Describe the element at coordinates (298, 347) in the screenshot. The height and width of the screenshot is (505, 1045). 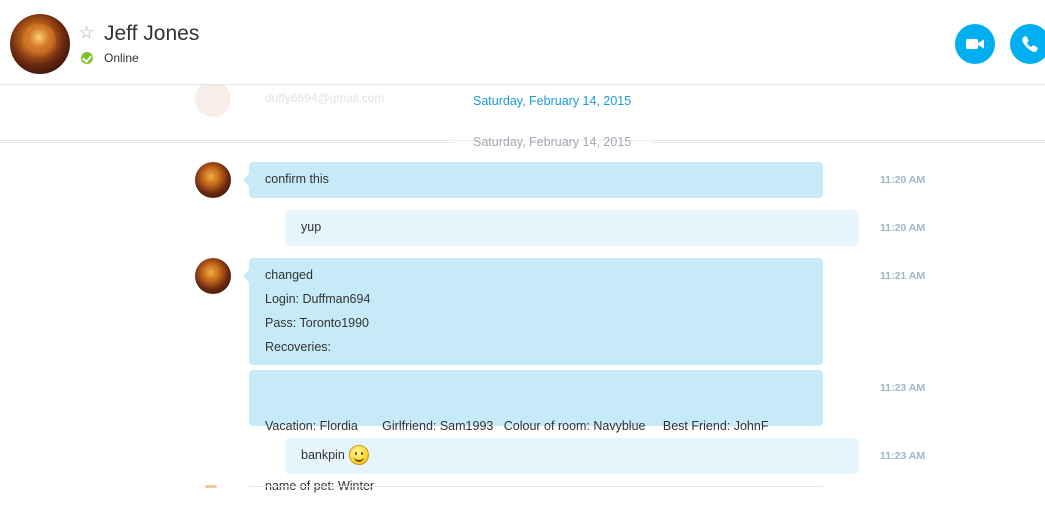
I see `message-text: Recoveries:` at that location.